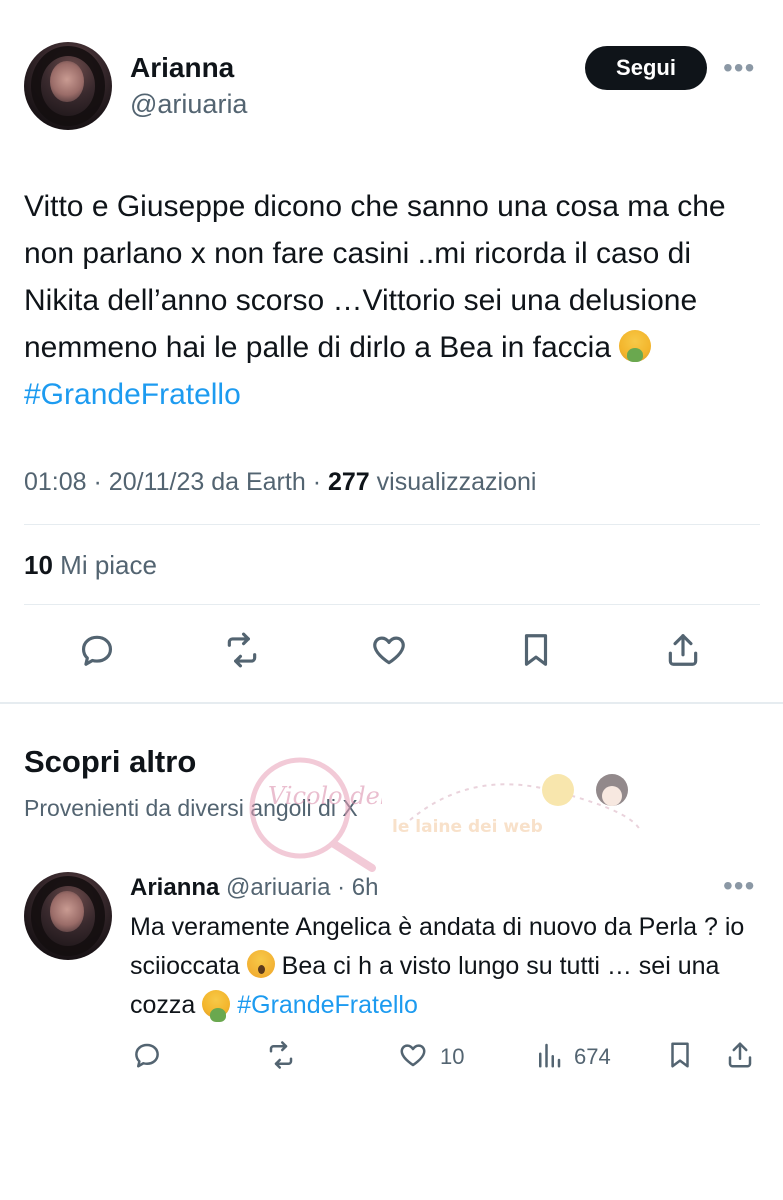 The image size is (783, 1200). I want to click on reply-icon, so click(97, 650).